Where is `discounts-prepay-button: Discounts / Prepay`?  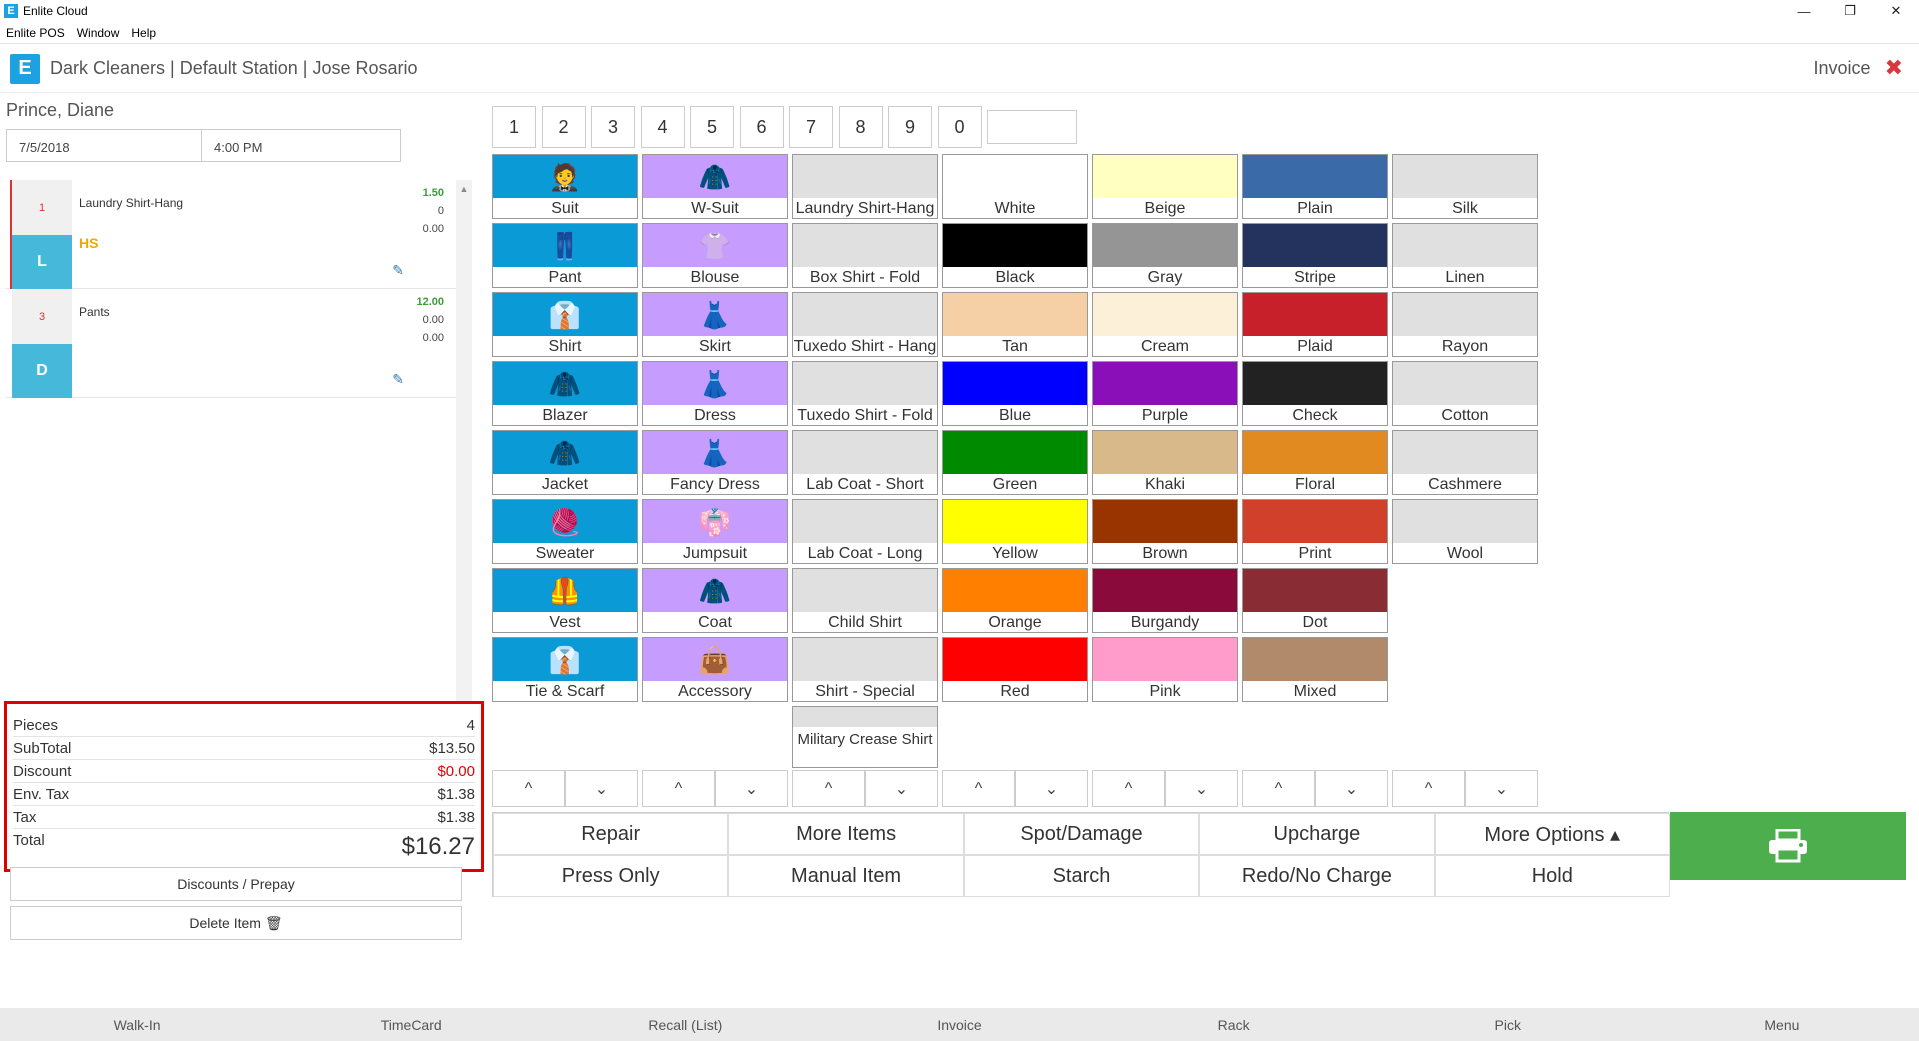
discounts-prepay-button: Discounts / Prepay is located at coordinates (236, 884).